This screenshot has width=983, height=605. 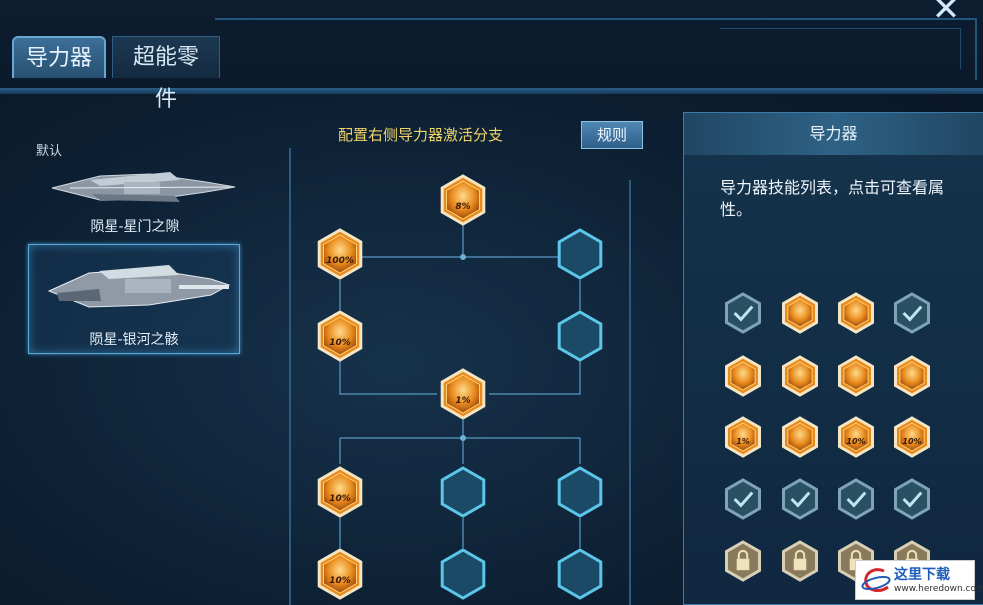 I want to click on tree-node-r4-right, so click(x=580, y=574).